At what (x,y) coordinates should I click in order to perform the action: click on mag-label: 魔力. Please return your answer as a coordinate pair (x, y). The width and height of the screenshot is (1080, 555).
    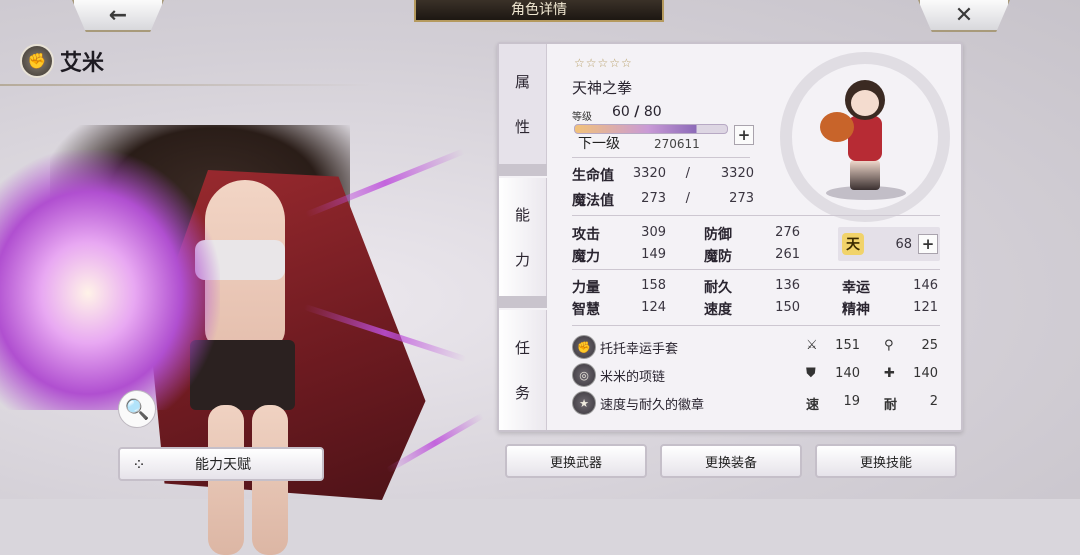
    Looking at the image, I should click on (586, 257).